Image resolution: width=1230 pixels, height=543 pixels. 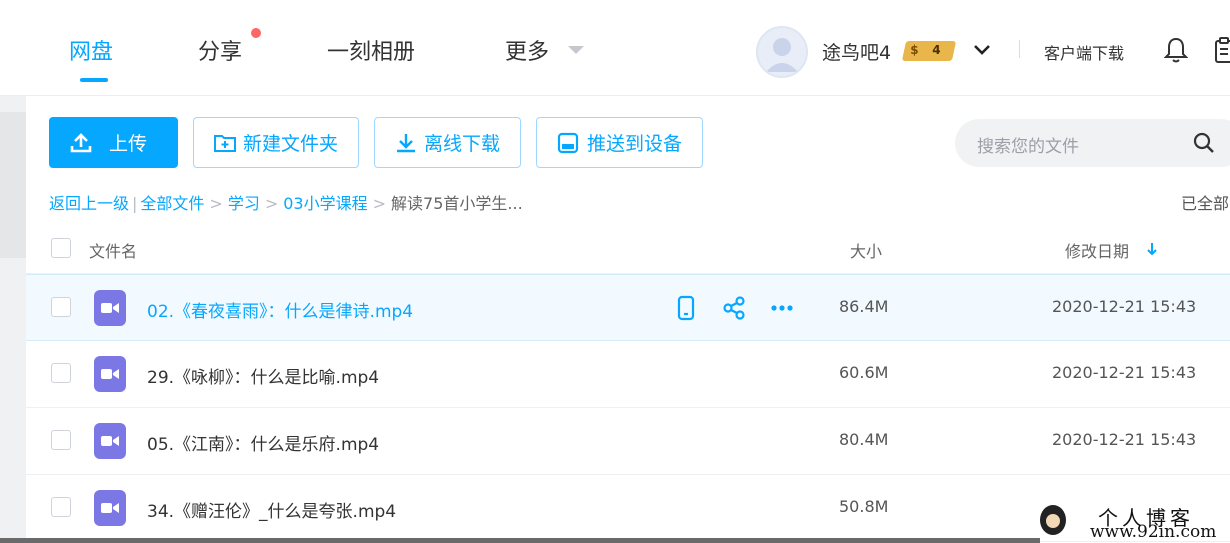 I want to click on table-row: 05.《江南》：什么是乐府.mp4 80.4M 2020-12-21 15:43, so click(x=628, y=441).